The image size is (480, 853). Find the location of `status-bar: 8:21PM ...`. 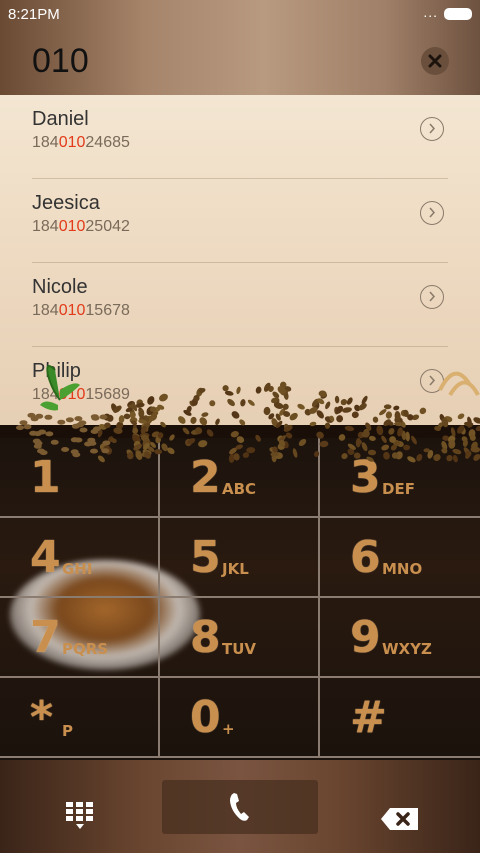

status-bar: 8:21PM ... is located at coordinates (240, 14).